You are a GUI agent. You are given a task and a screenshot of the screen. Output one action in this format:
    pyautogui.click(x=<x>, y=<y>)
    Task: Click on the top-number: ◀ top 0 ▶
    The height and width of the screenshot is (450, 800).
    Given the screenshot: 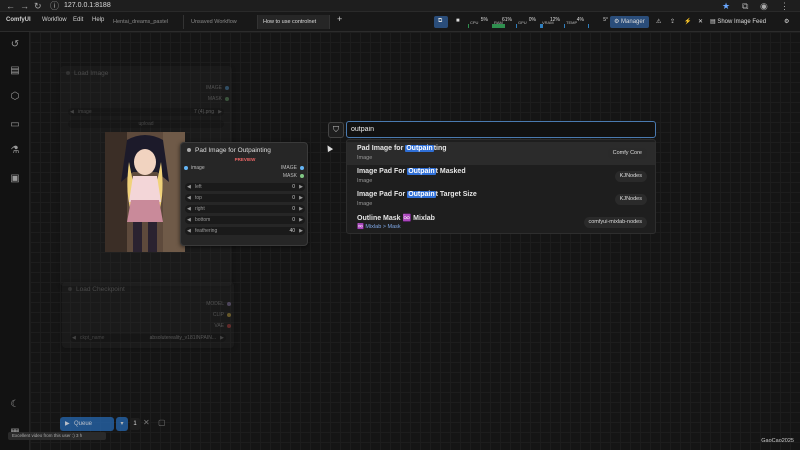 What is the action you would take?
    pyautogui.click(x=245, y=198)
    